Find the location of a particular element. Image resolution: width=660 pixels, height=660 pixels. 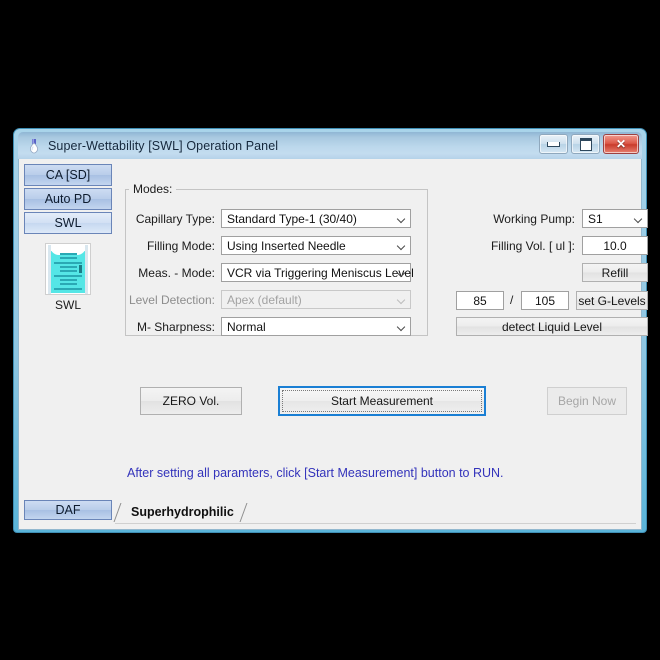

field-level-detection: Level Detection: Apex (default) is located at coordinates (269, 299).